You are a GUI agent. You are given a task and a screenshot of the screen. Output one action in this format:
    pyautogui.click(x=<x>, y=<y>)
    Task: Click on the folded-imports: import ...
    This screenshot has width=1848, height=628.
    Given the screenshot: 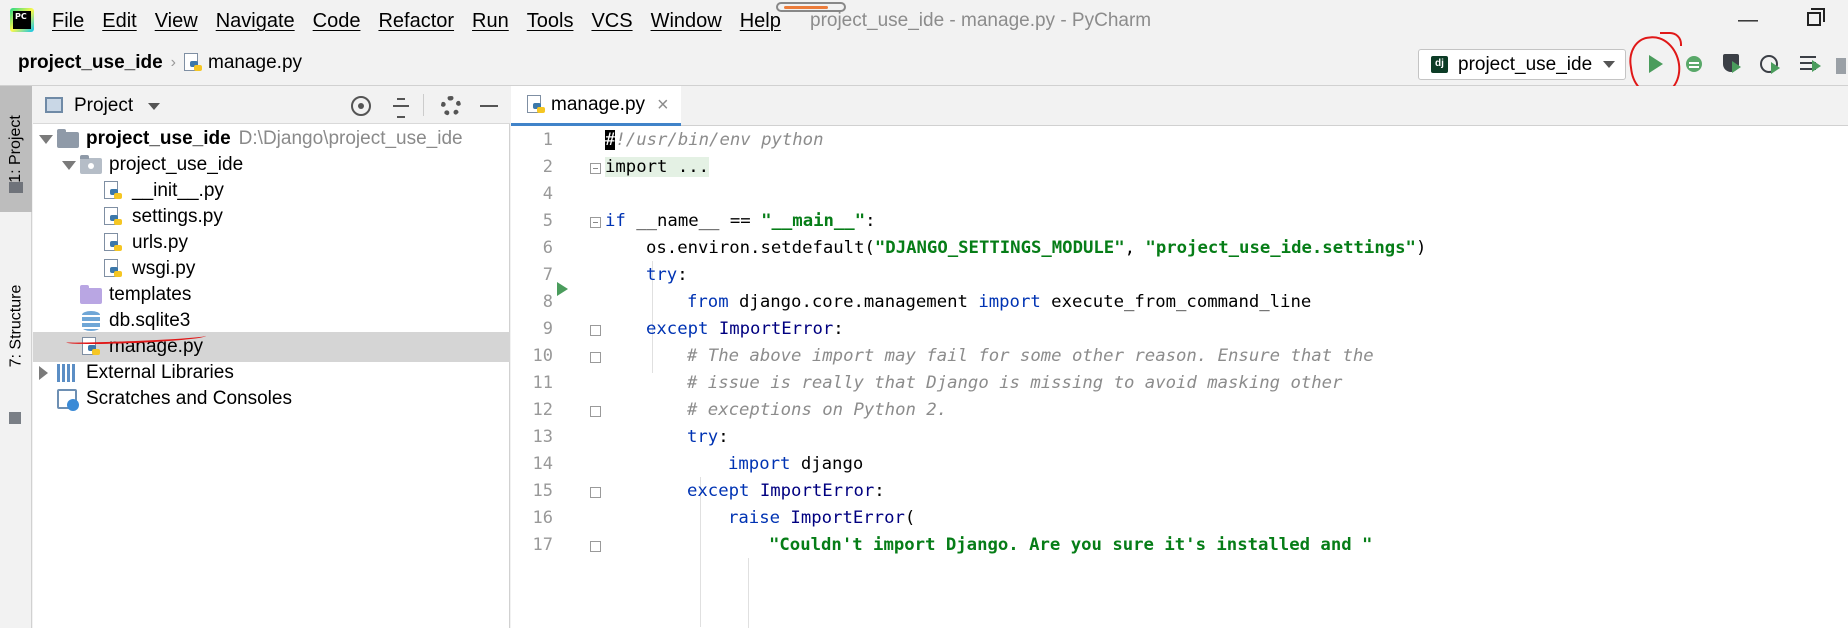 What is the action you would take?
    pyautogui.click(x=657, y=167)
    